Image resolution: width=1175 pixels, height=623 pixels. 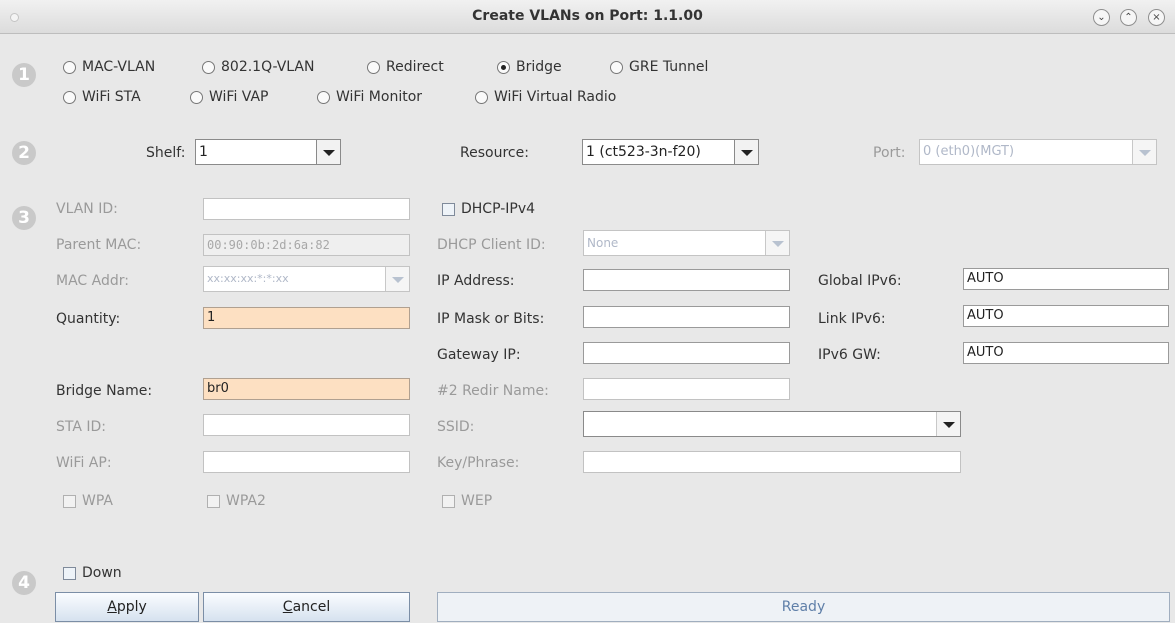 I want to click on resource-combo: 1 (ct523-3n-f20), so click(x=670, y=152).